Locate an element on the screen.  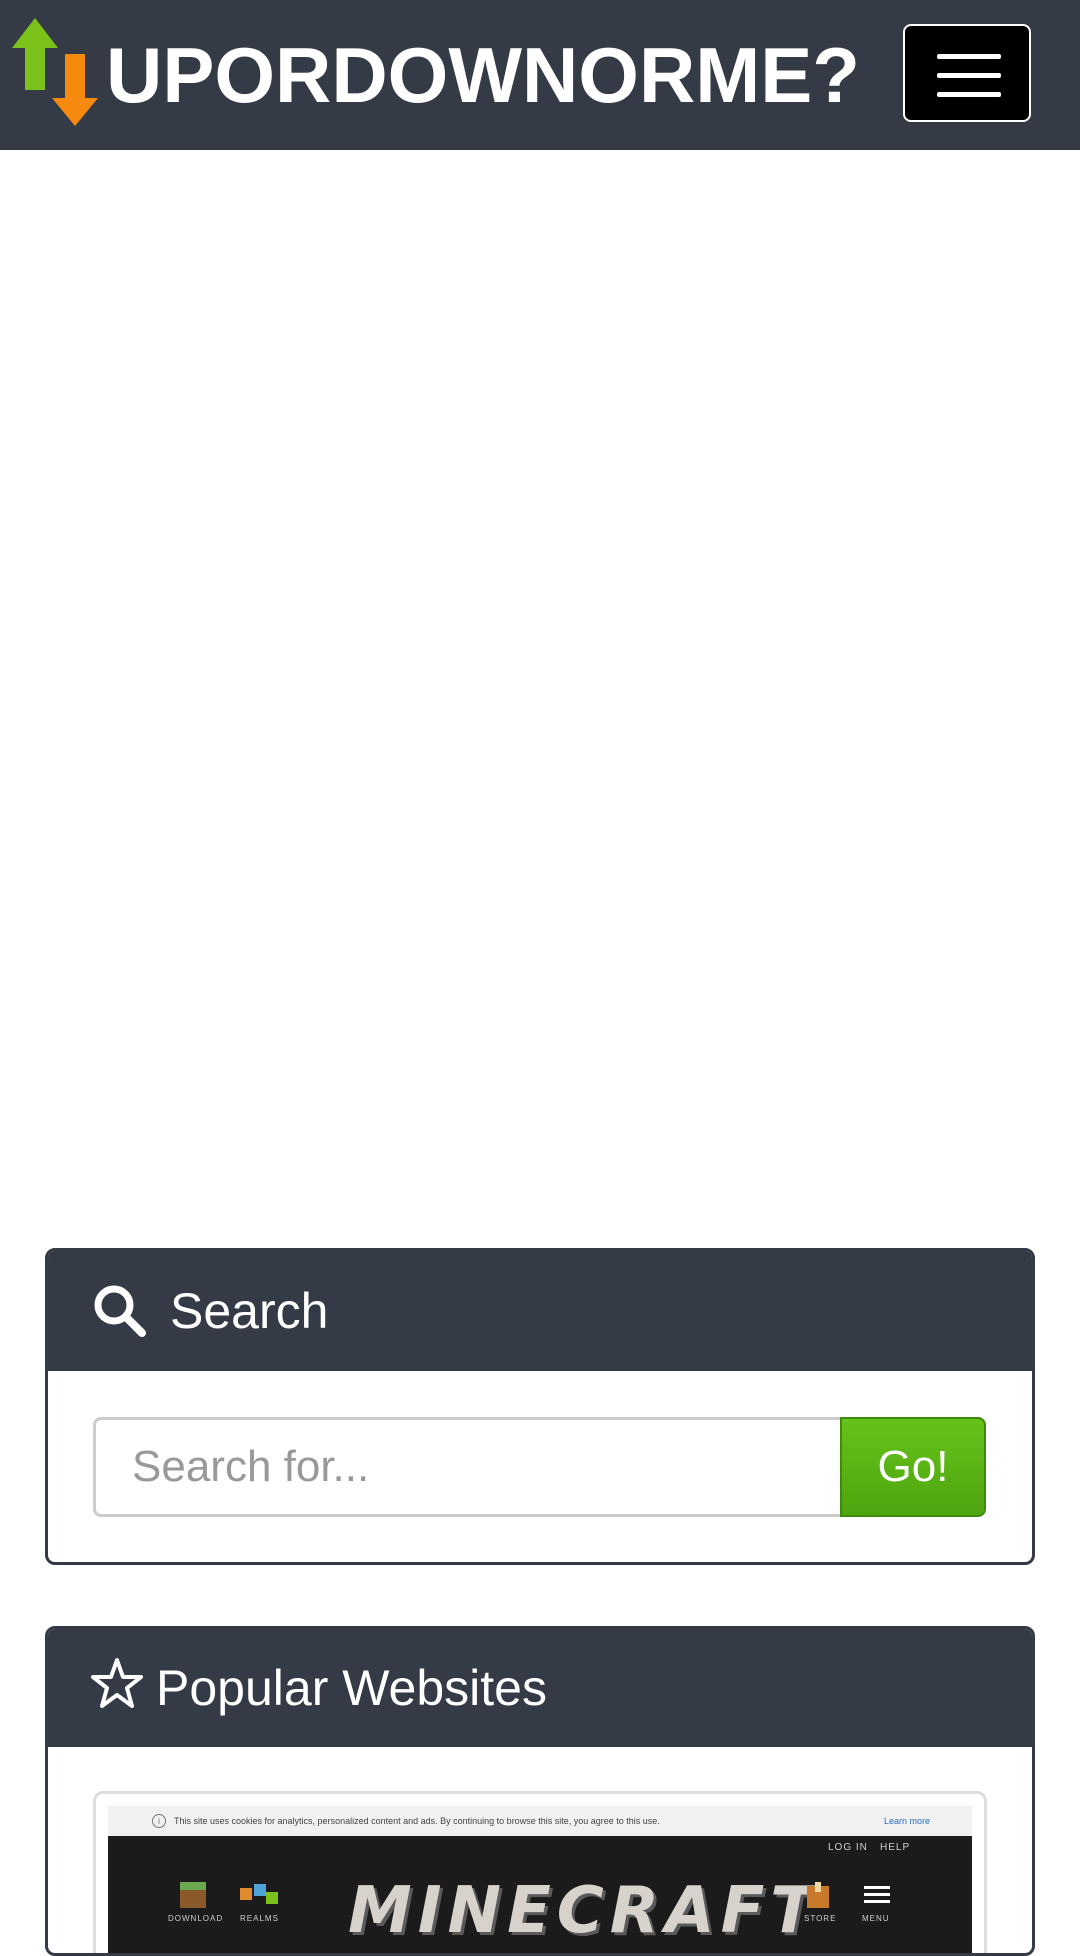
search-input is located at coordinates (468, 1467).